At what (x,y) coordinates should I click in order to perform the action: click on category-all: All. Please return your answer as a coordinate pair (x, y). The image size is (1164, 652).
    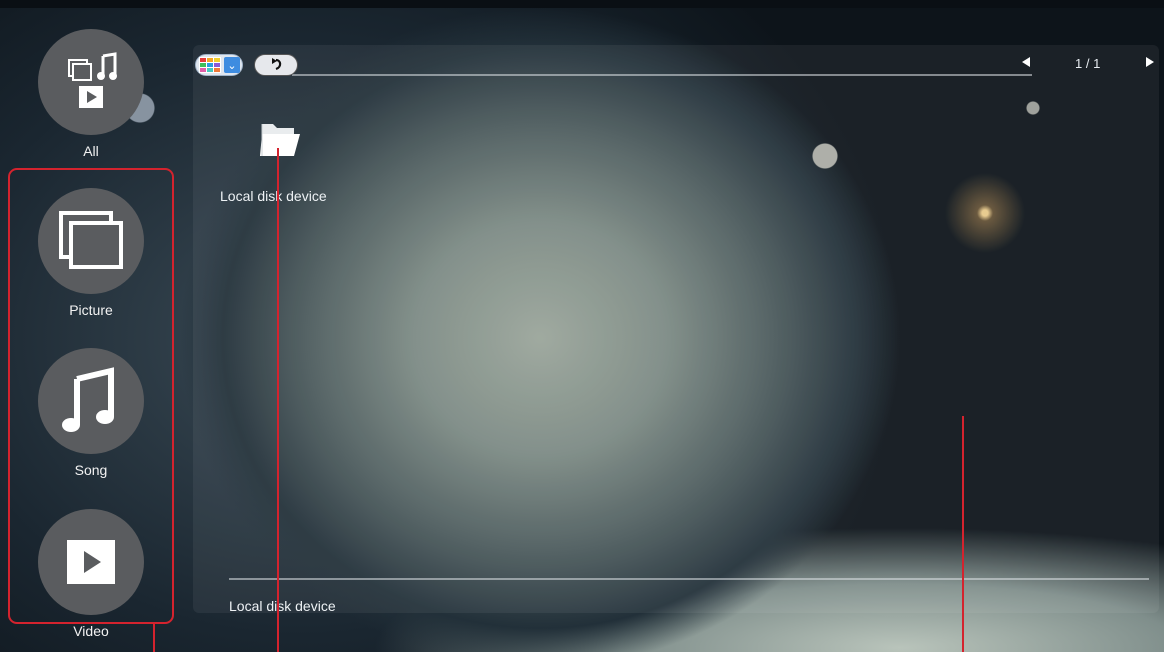
    Looking at the image, I should click on (91, 94).